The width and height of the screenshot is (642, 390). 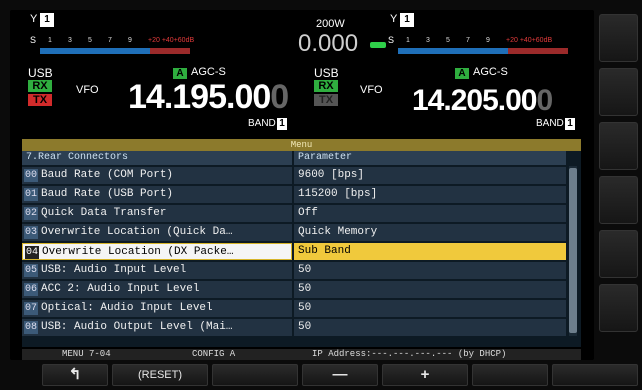 I want to click on menu-row: 06 ACC 2: Audio Input Level 50, so click(x=297, y=289).